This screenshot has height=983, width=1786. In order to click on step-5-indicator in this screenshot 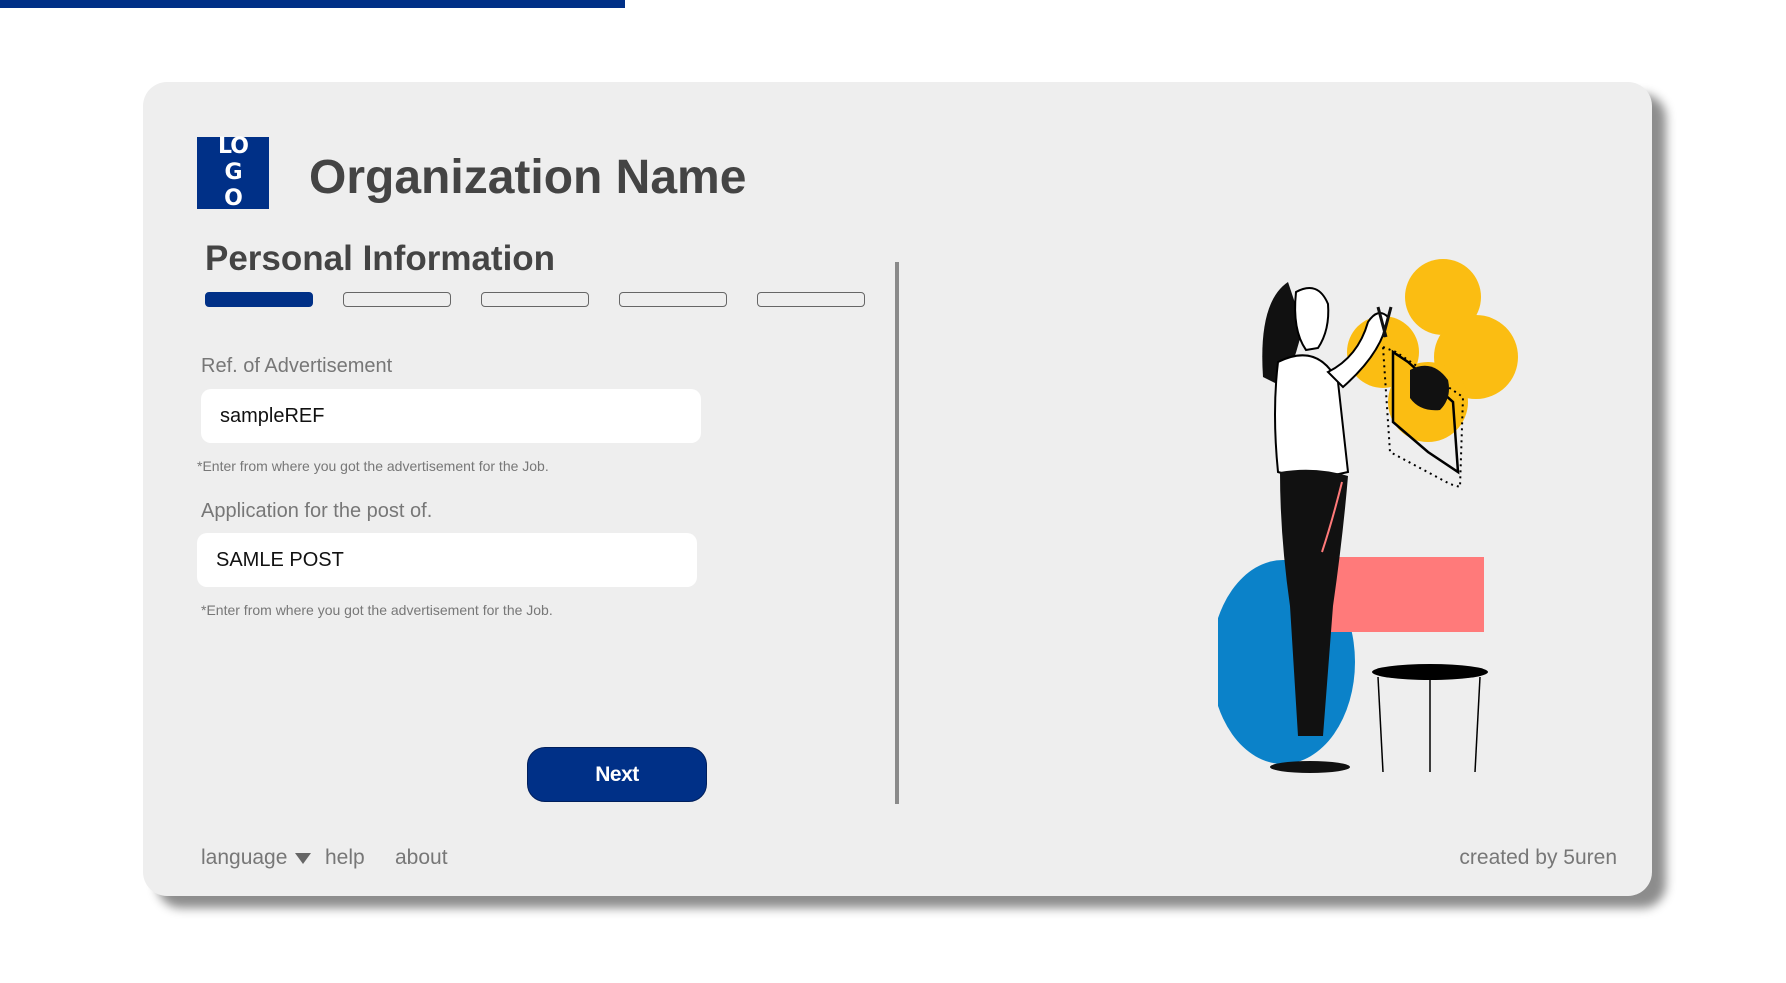, I will do `click(811, 299)`.